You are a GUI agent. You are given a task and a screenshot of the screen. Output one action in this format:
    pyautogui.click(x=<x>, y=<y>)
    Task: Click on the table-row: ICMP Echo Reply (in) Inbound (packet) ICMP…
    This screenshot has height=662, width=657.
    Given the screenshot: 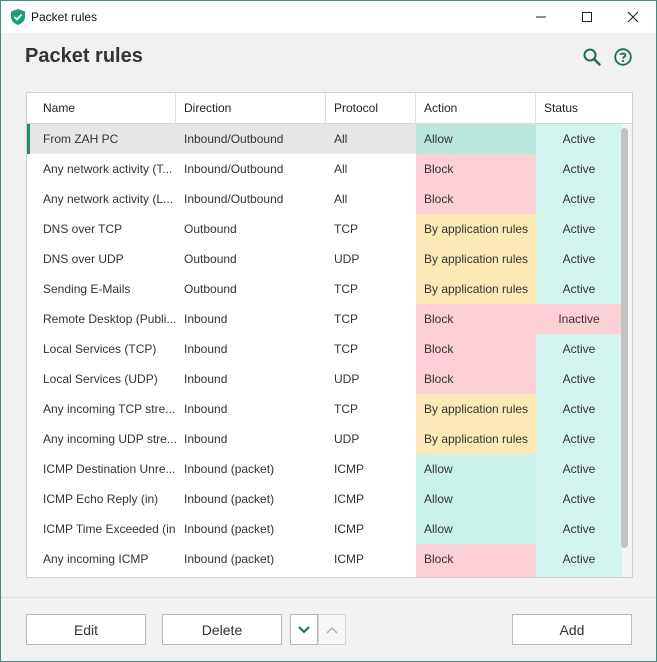 What is the action you would take?
    pyautogui.click(x=329, y=499)
    